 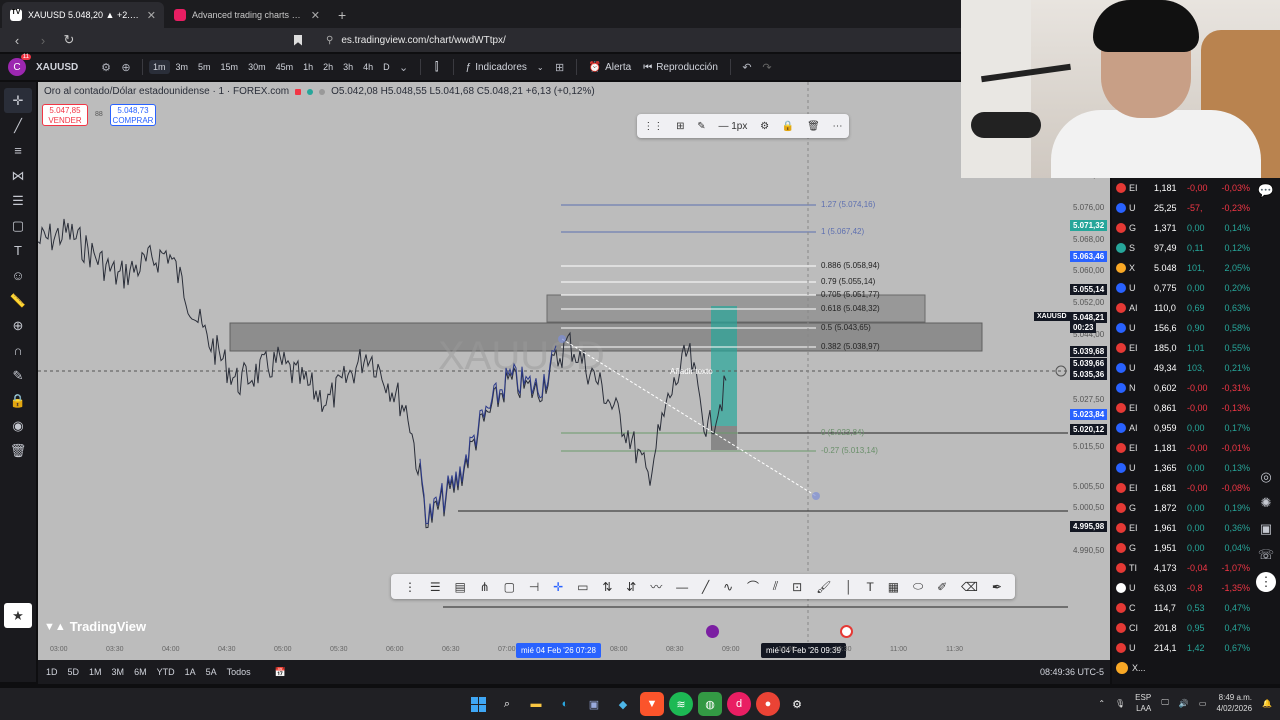 I want to click on display-icon: 🖵, so click(x=1165, y=703).